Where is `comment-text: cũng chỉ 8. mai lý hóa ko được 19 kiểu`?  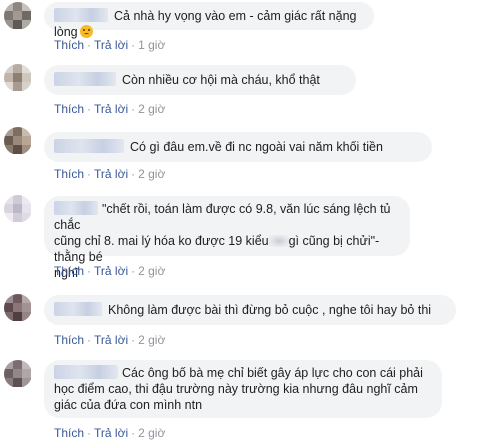 comment-text: cũng chỉ 8. mai lý hóa ko được 19 kiểu is located at coordinates (161, 241).